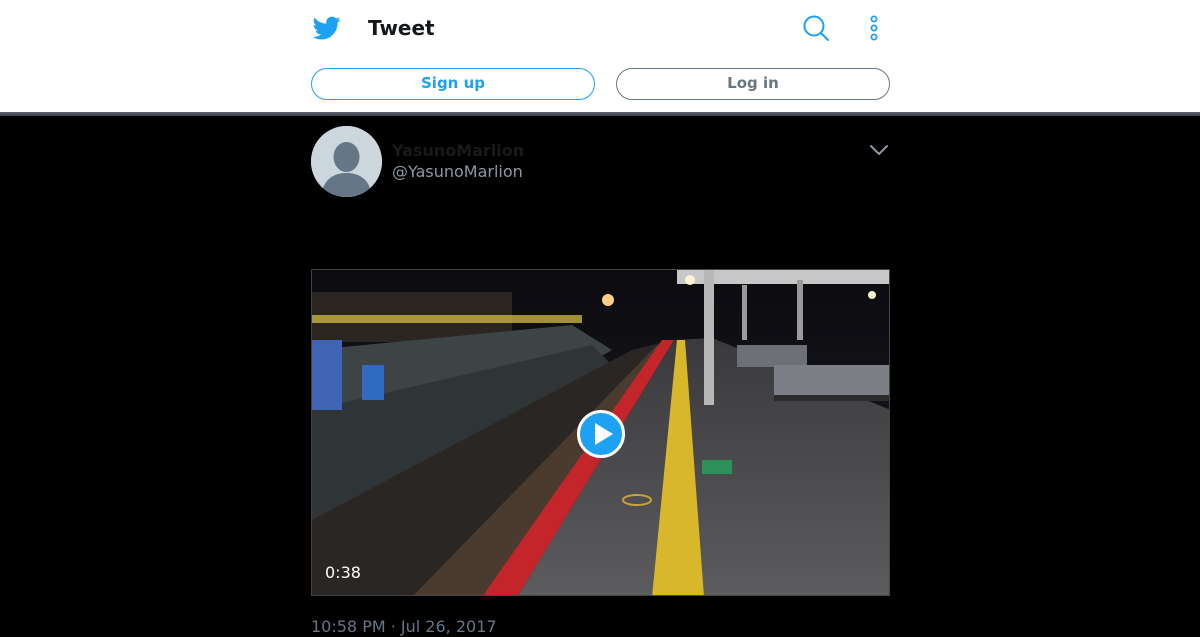 The width and height of the screenshot is (1200, 637). What do you see at coordinates (457, 172) in the screenshot?
I see `user-handle: @YasunoMarlion` at bounding box center [457, 172].